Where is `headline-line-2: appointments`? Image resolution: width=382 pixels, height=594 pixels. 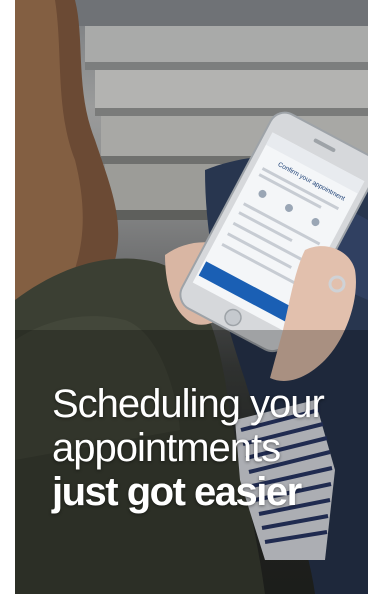 headline-line-2: appointments is located at coordinates (166, 448).